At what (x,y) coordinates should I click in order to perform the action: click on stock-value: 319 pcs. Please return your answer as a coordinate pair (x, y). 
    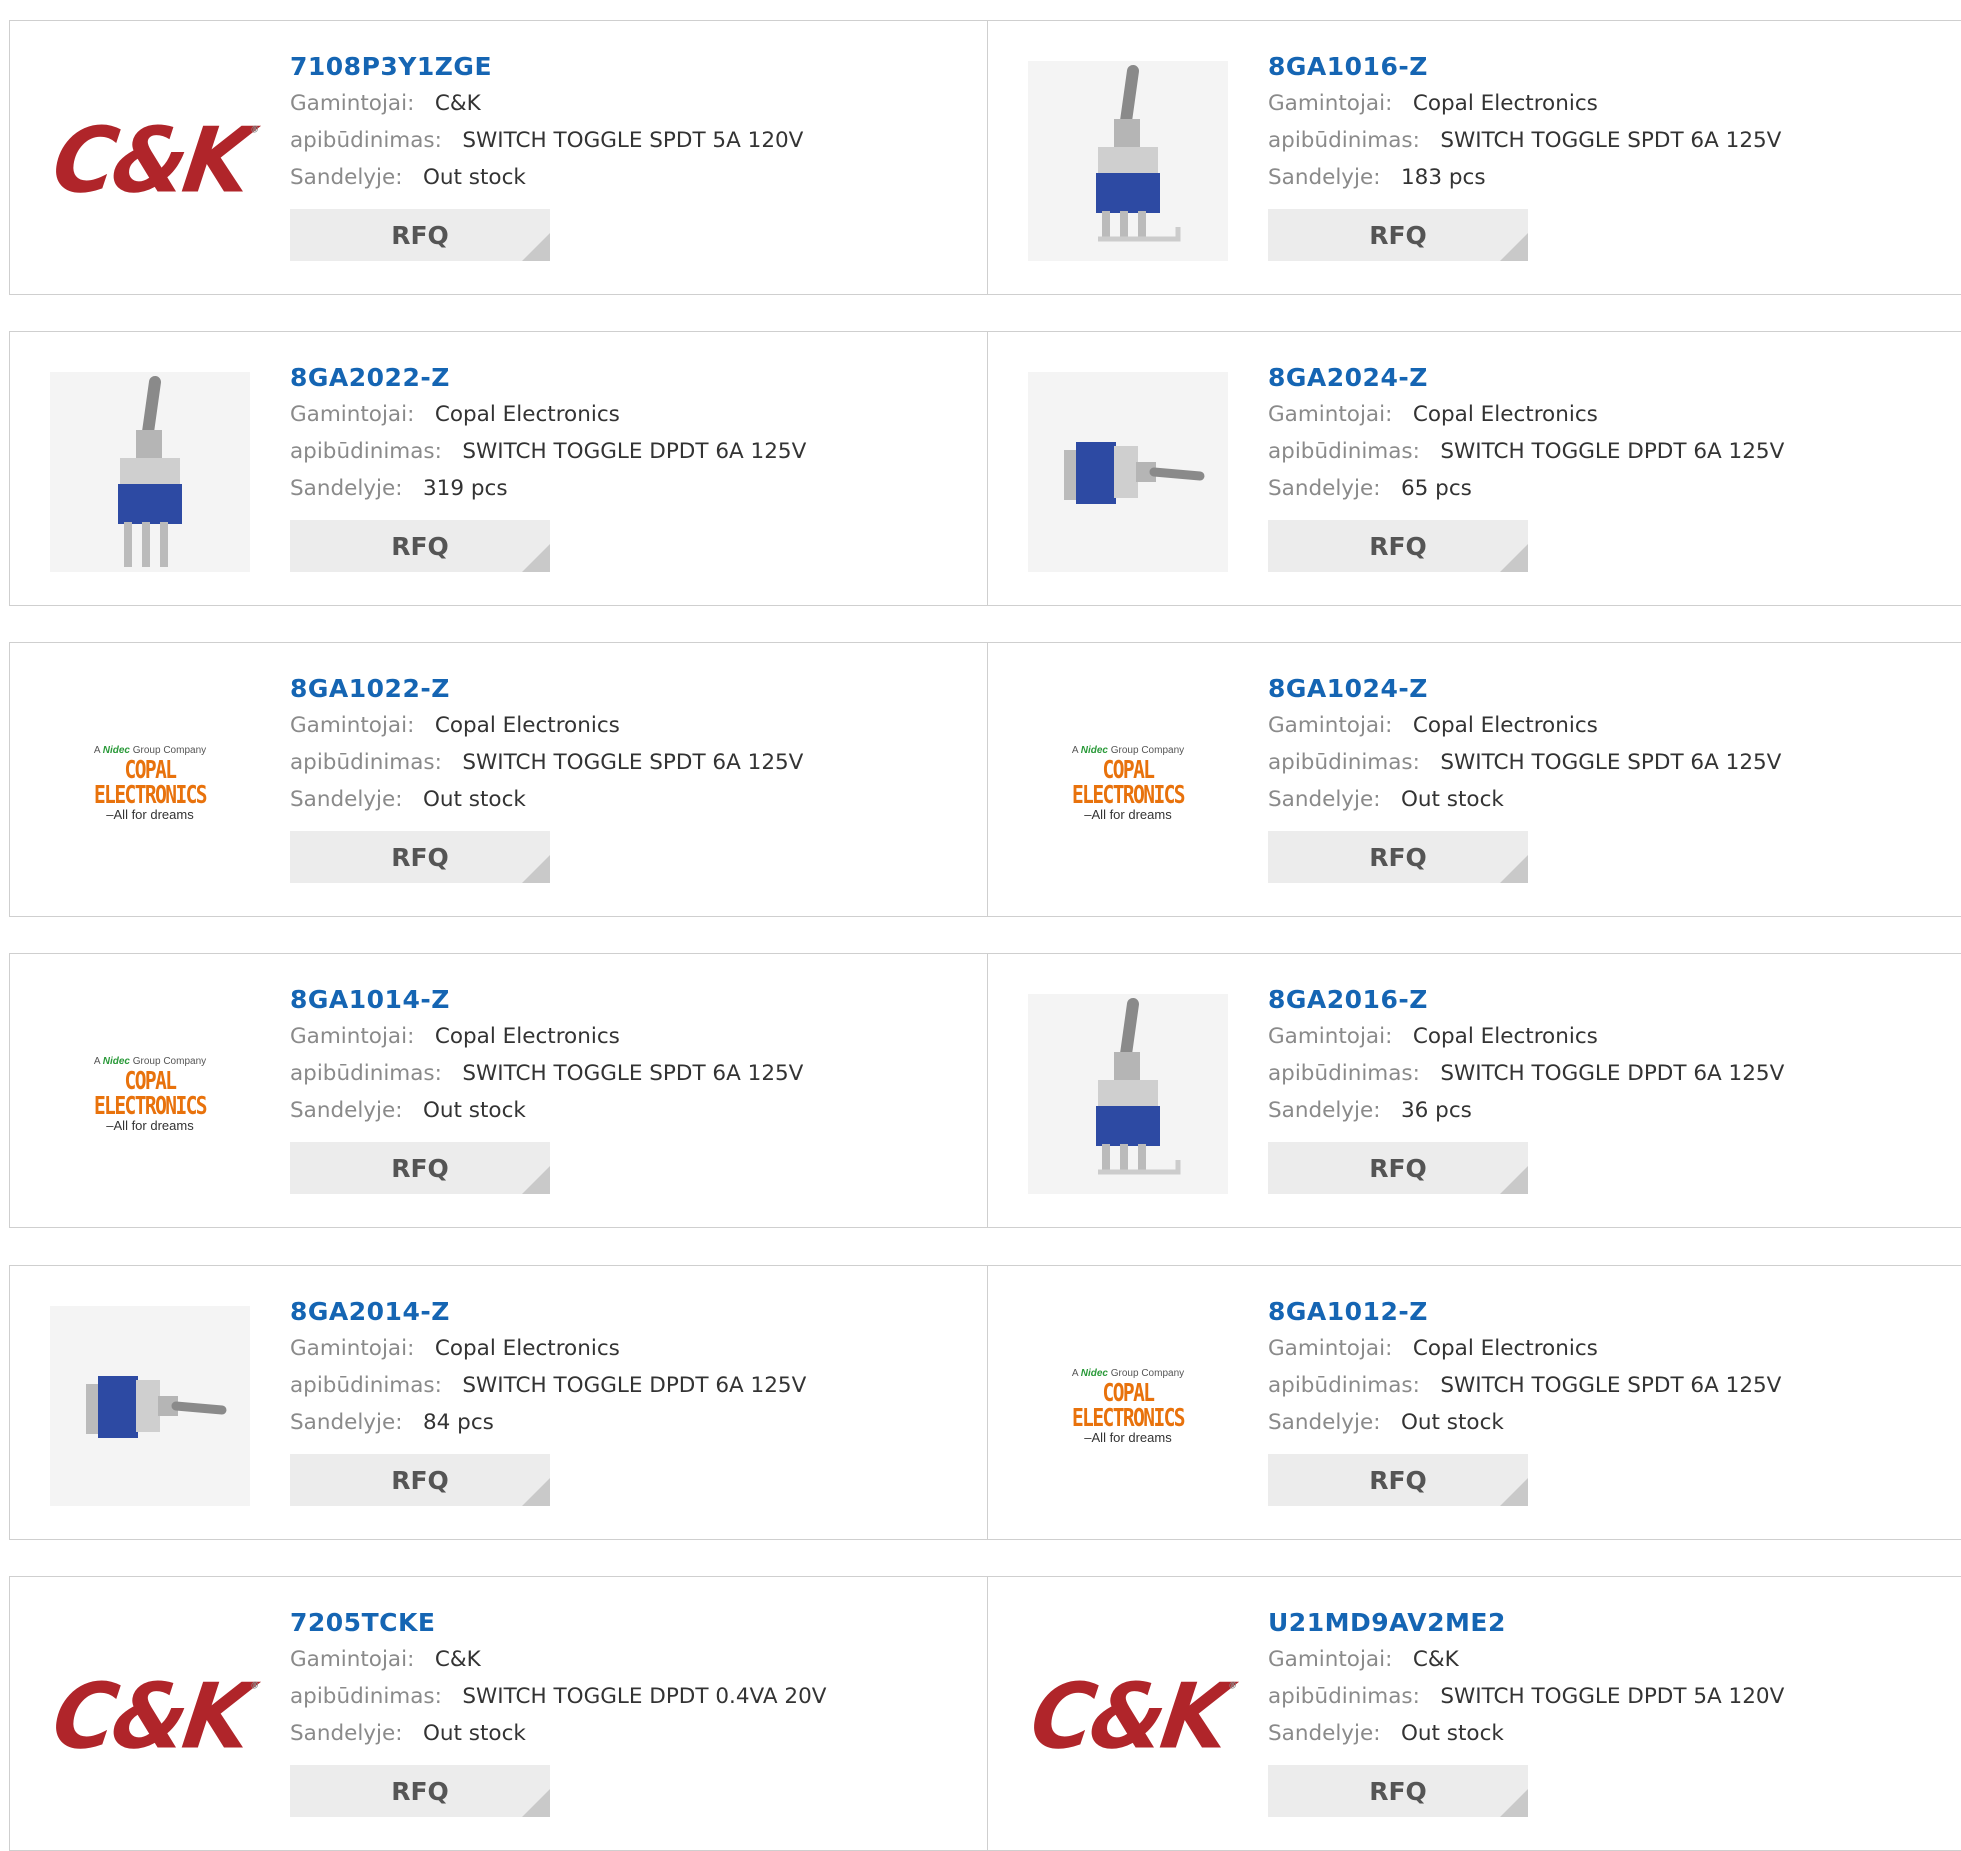
    Looking at the image, I should click on (465, 488).